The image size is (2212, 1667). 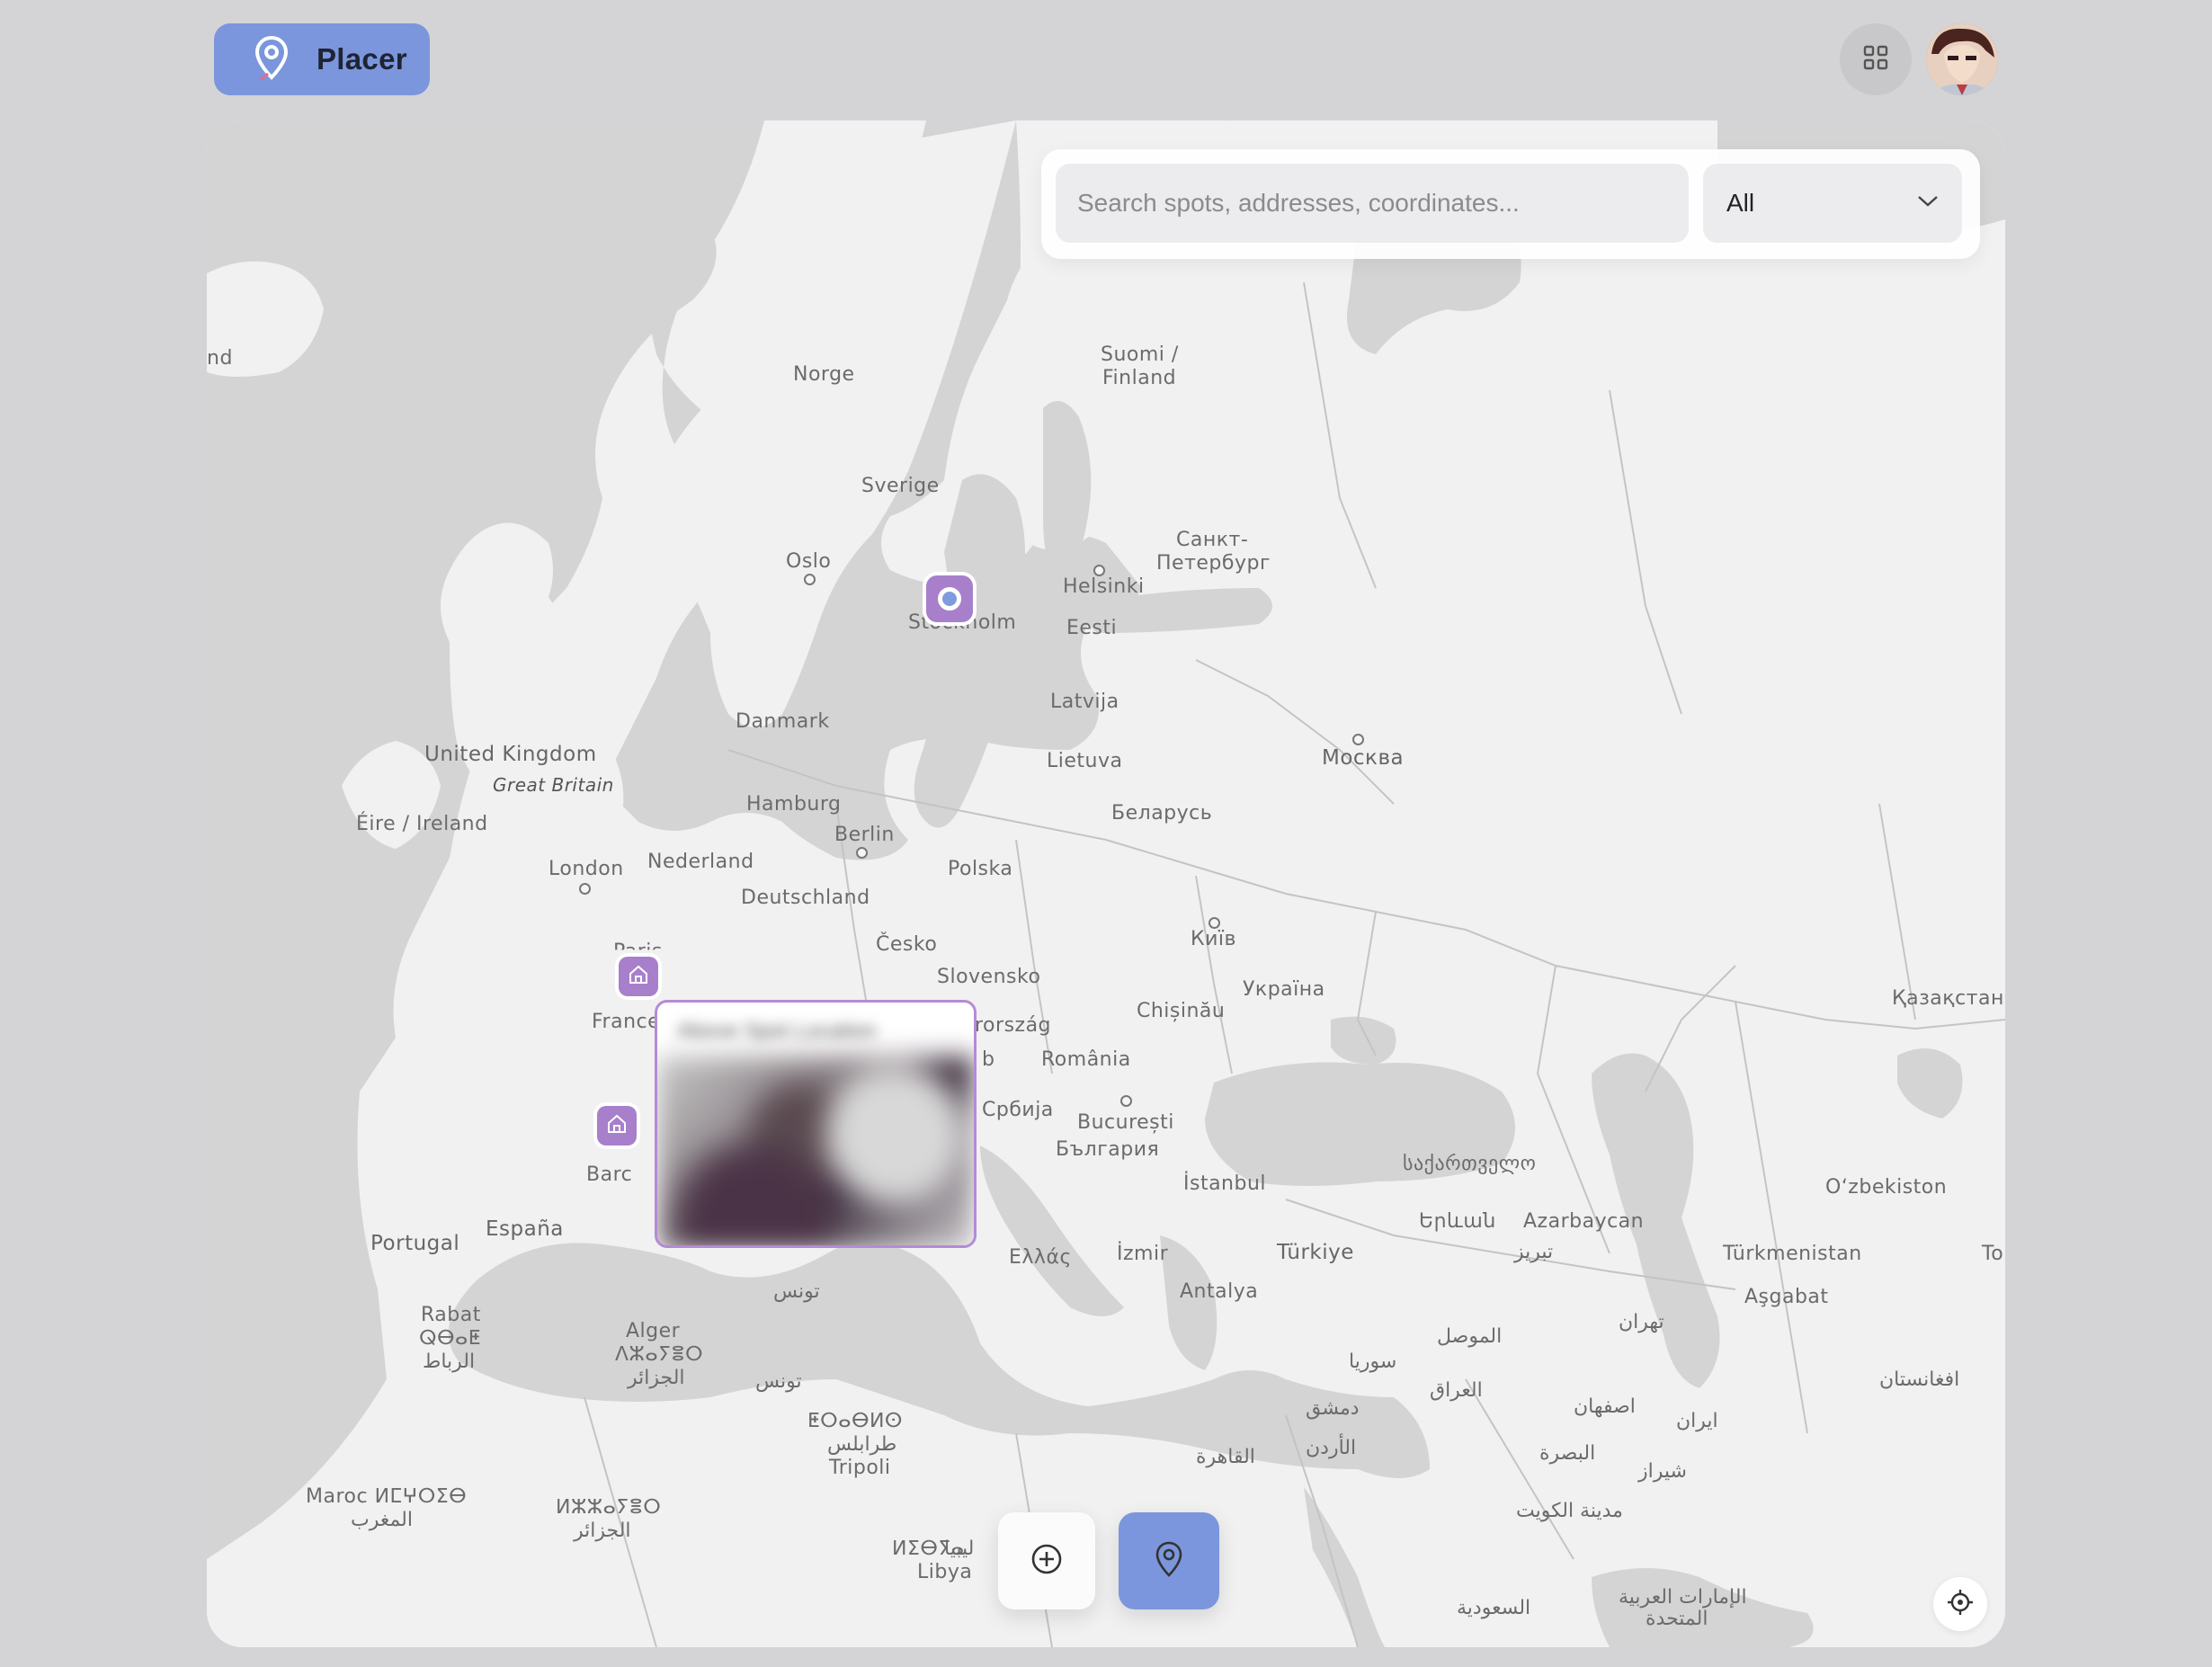 I want to click on map-label: Петербург, so click(x=1213, y=563).